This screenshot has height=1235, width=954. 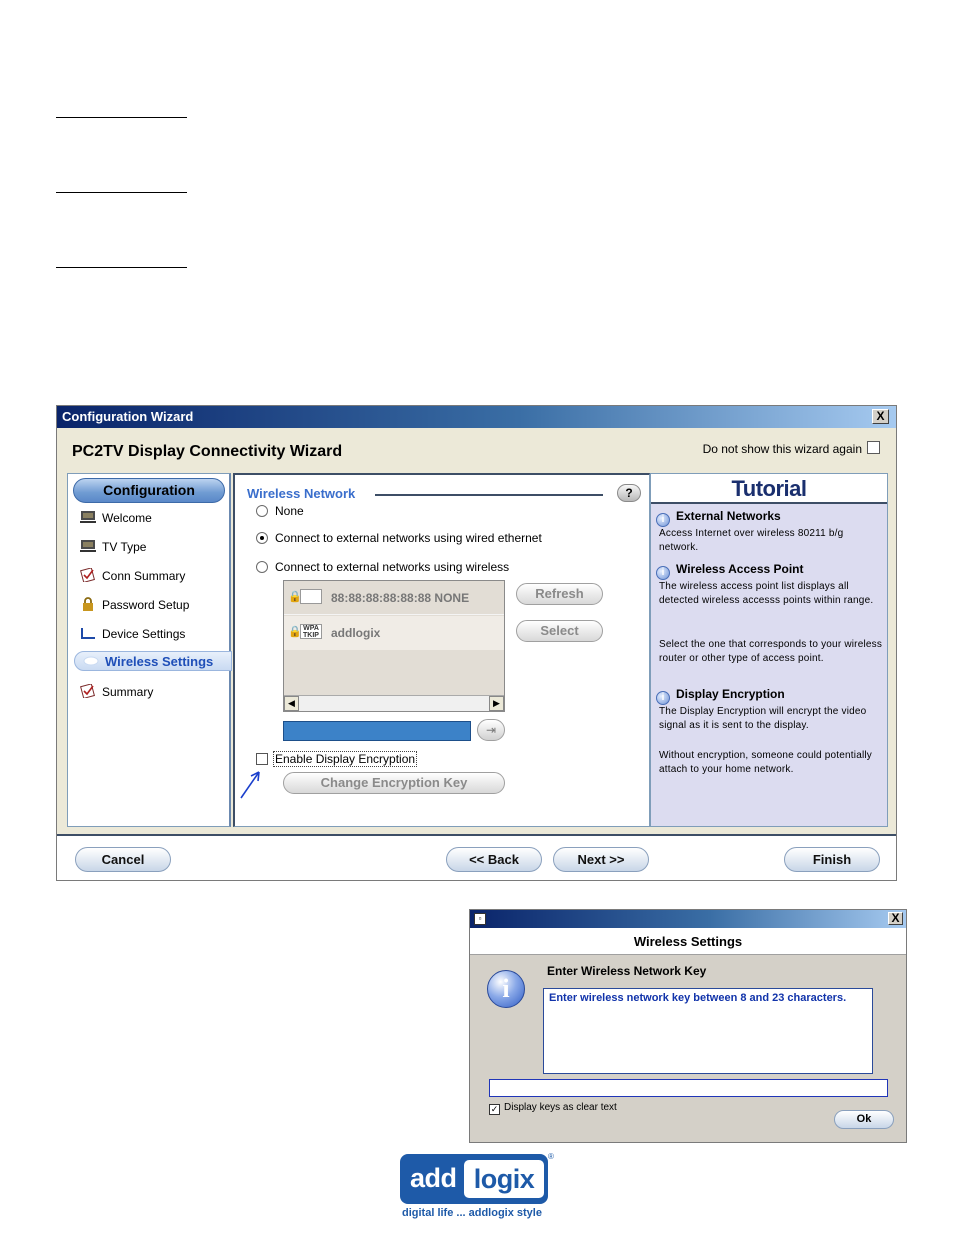 I want to click on nav-item-label: Wireless Settings, so click(x=159, y=661).